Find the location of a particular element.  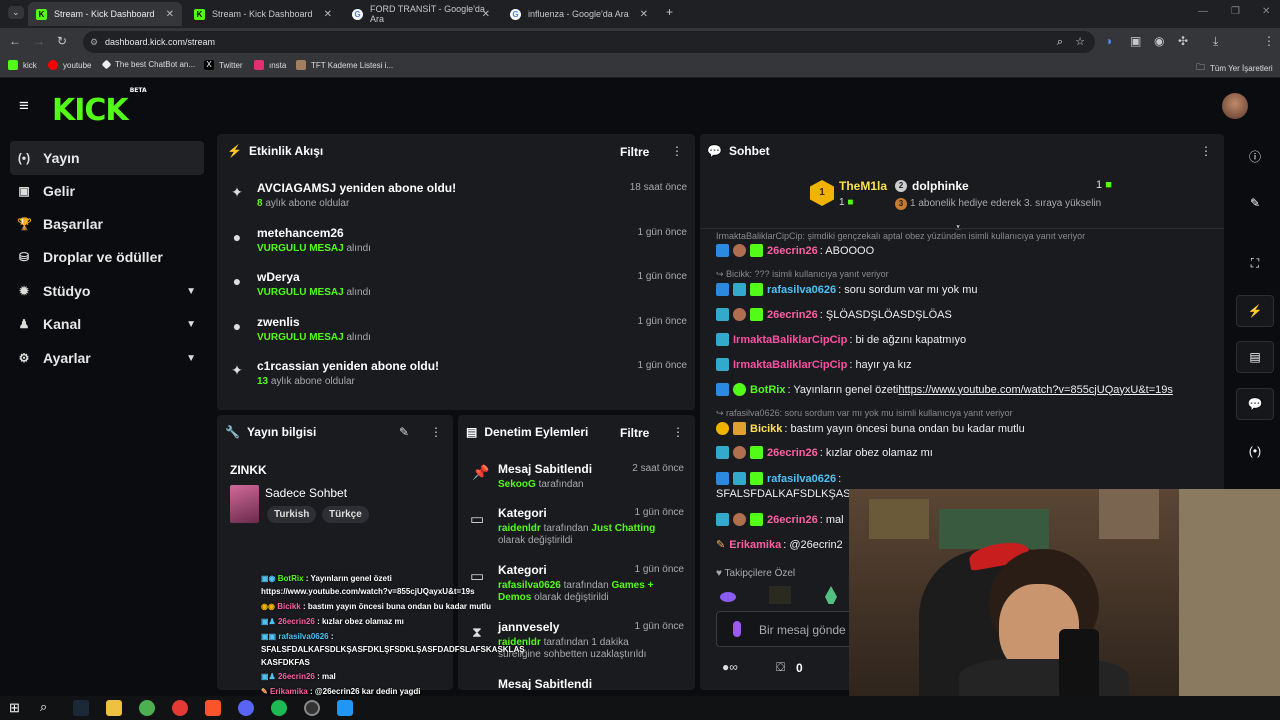

extension-icon: ▣ is located at coordinates (1135, 41).